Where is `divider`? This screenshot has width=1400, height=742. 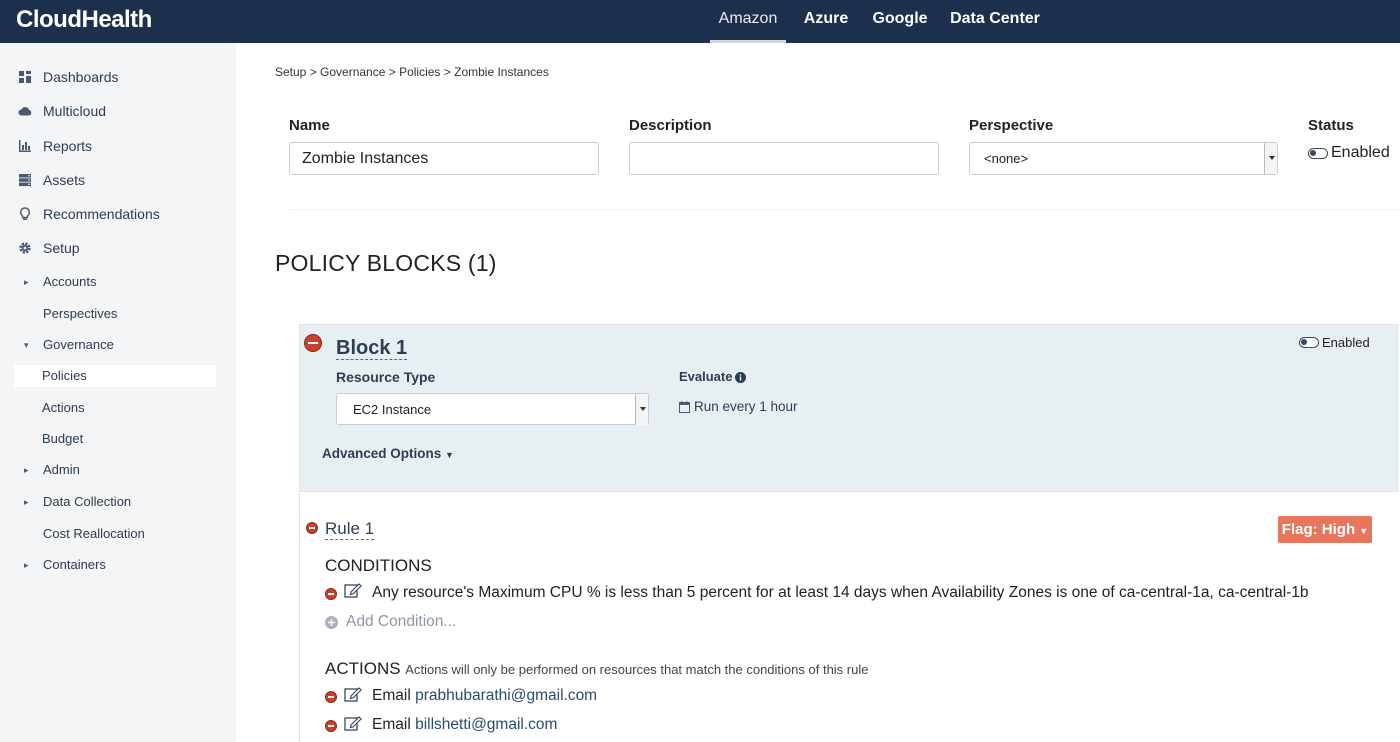
divider is located at coordinates (844, 209).